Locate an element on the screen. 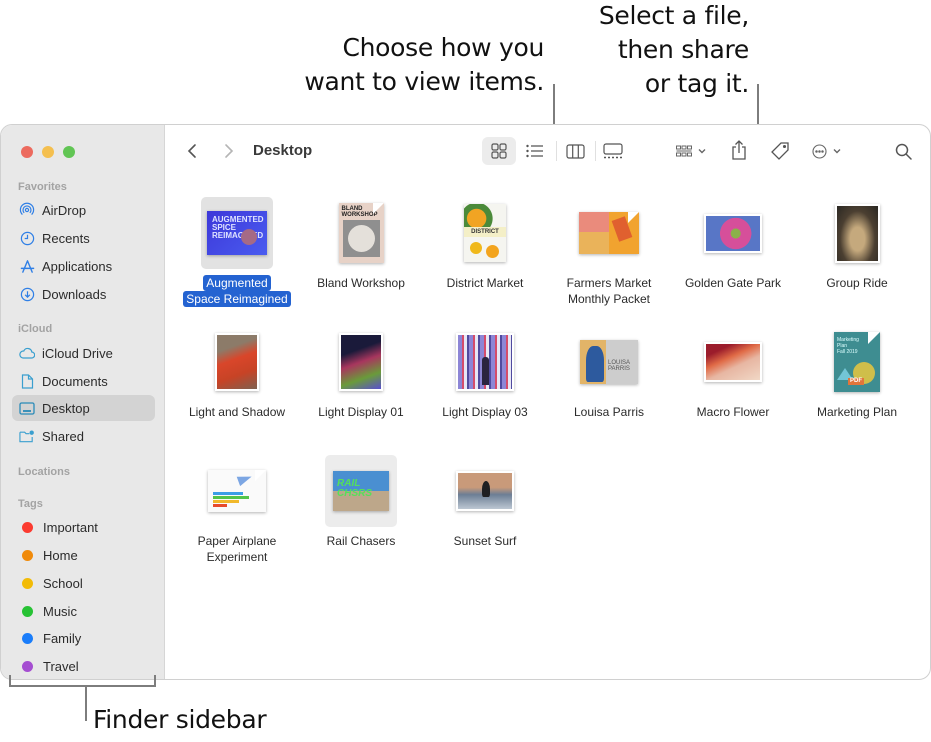 This screenshot has height=742, width=931. file-item: DISTRICT District Market is located at coordinates (485, 244).